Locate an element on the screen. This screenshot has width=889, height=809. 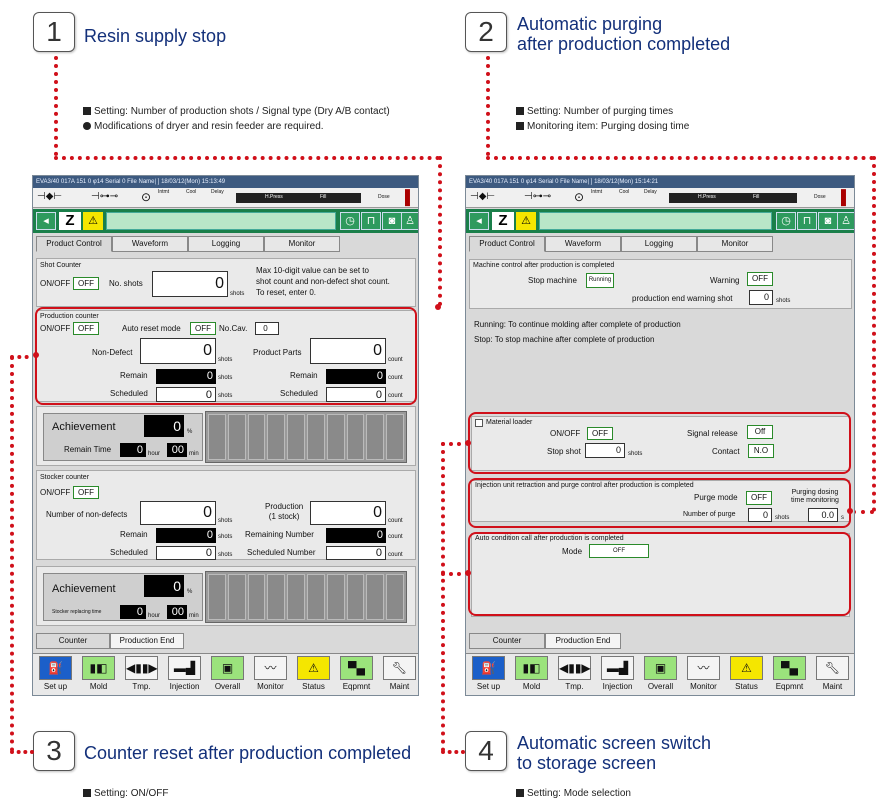
nav-overall-label: Overall is located at coordinates (660, 686).